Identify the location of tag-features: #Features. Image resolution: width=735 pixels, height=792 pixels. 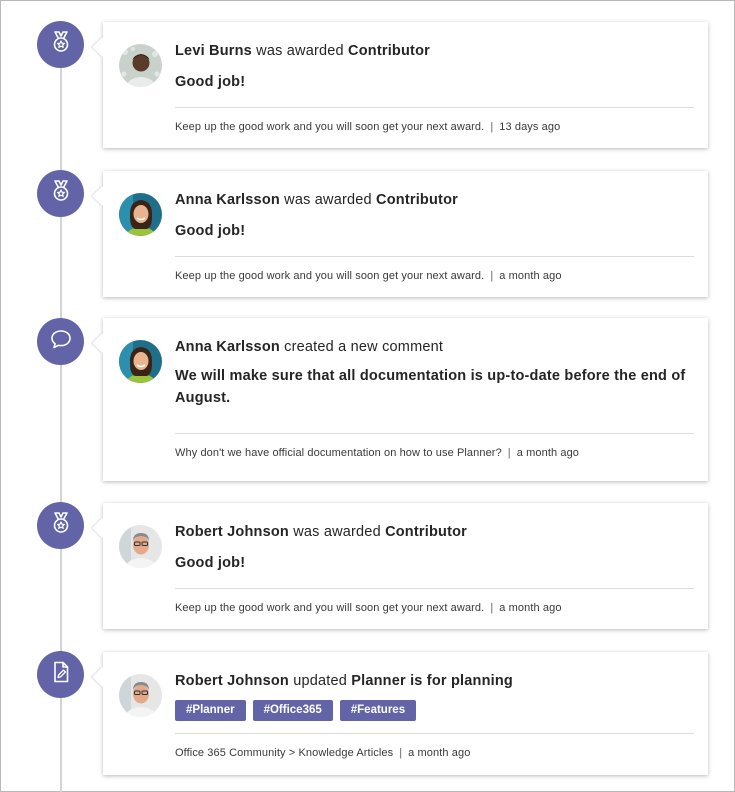
(378, 710).